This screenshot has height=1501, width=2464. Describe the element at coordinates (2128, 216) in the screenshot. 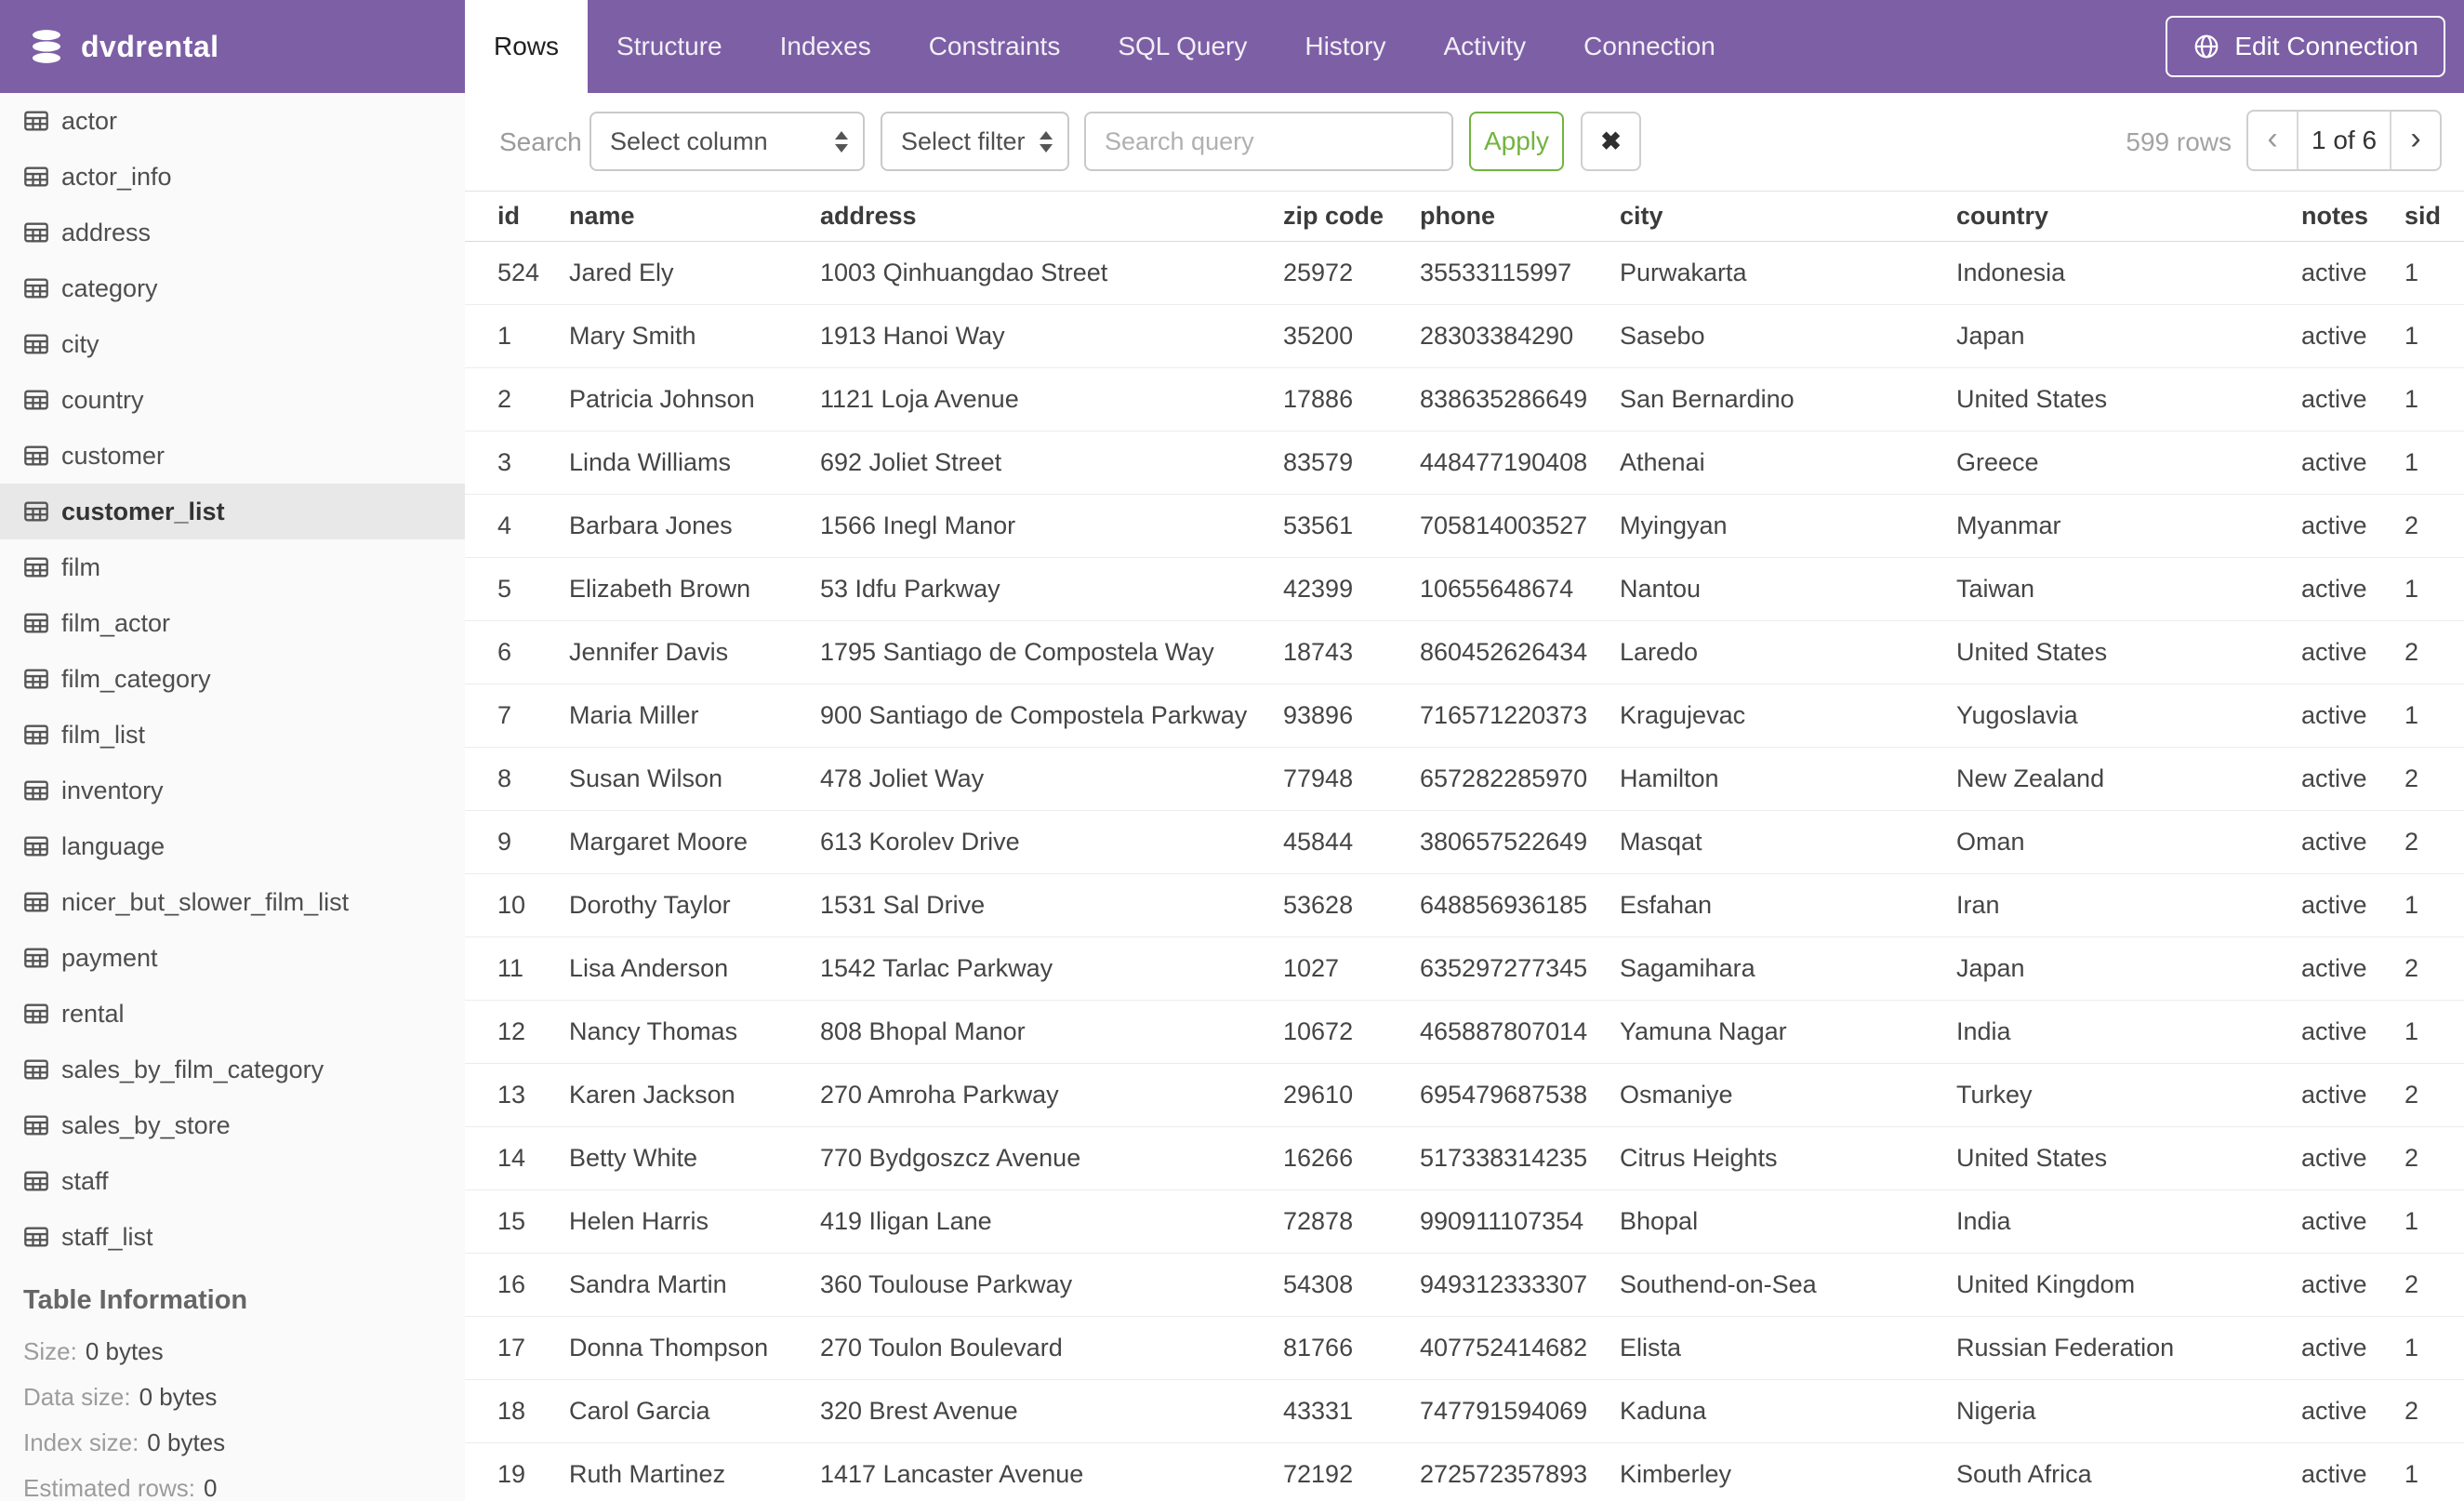

I see `column-header-country: country` at that location.